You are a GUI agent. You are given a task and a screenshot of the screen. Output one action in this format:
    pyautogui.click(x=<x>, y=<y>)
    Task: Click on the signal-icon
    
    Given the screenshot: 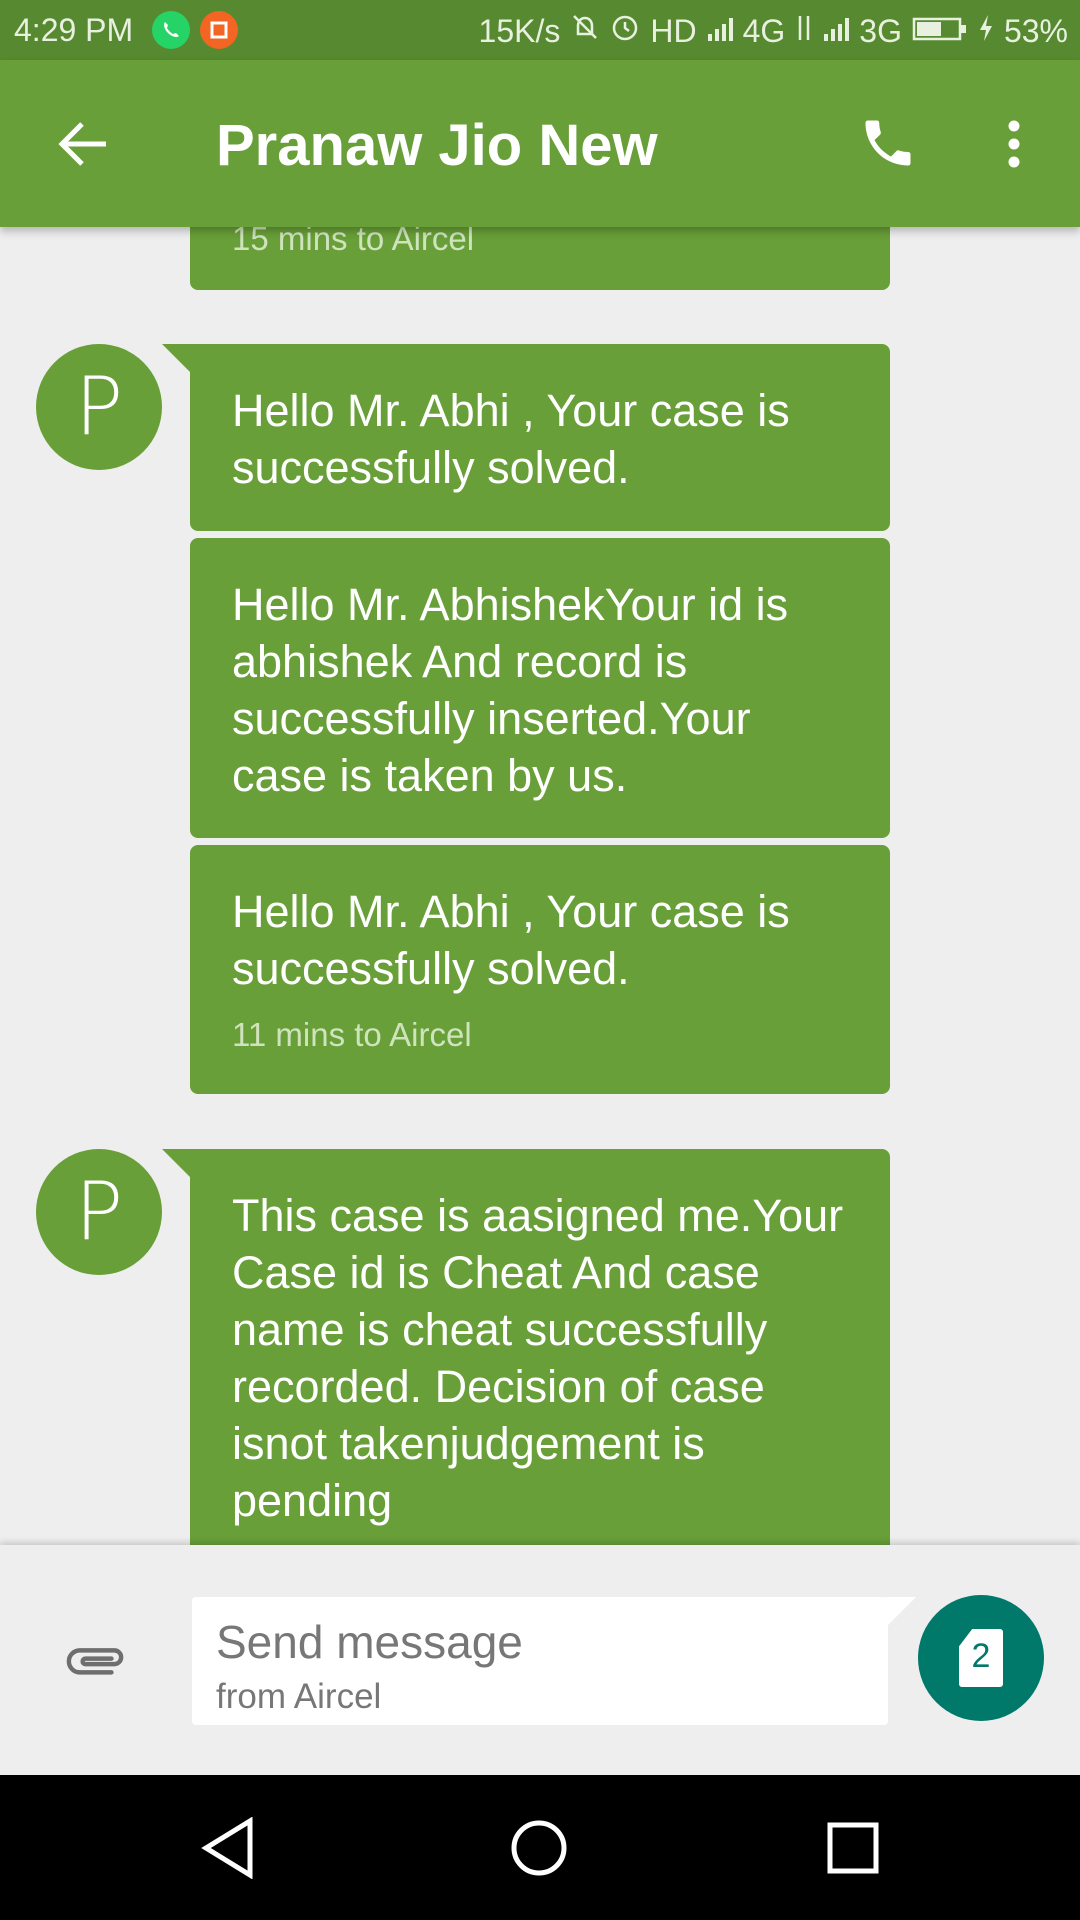 What is the action you would take?
    pyautogui.click(x=720, y=31)
    